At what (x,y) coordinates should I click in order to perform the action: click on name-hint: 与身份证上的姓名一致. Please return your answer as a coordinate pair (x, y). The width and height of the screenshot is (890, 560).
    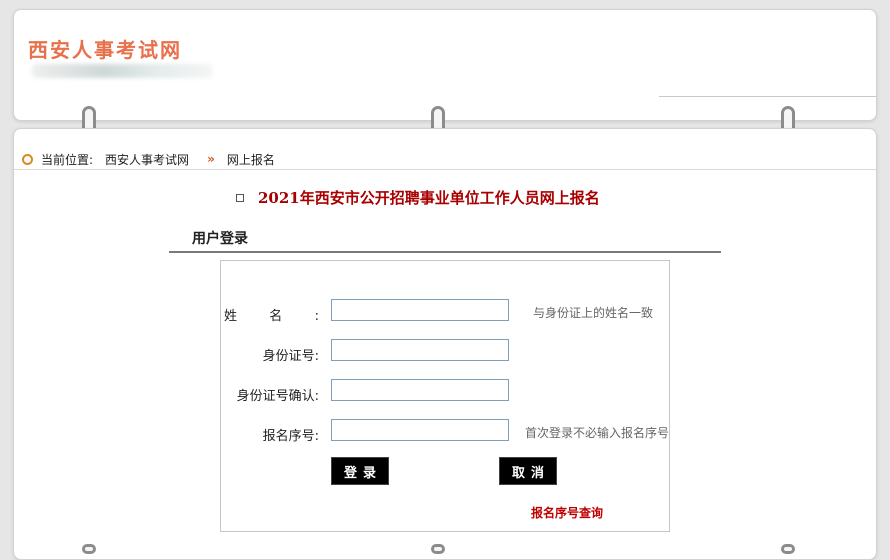
    Looking at the image, I should click on (593, 313).